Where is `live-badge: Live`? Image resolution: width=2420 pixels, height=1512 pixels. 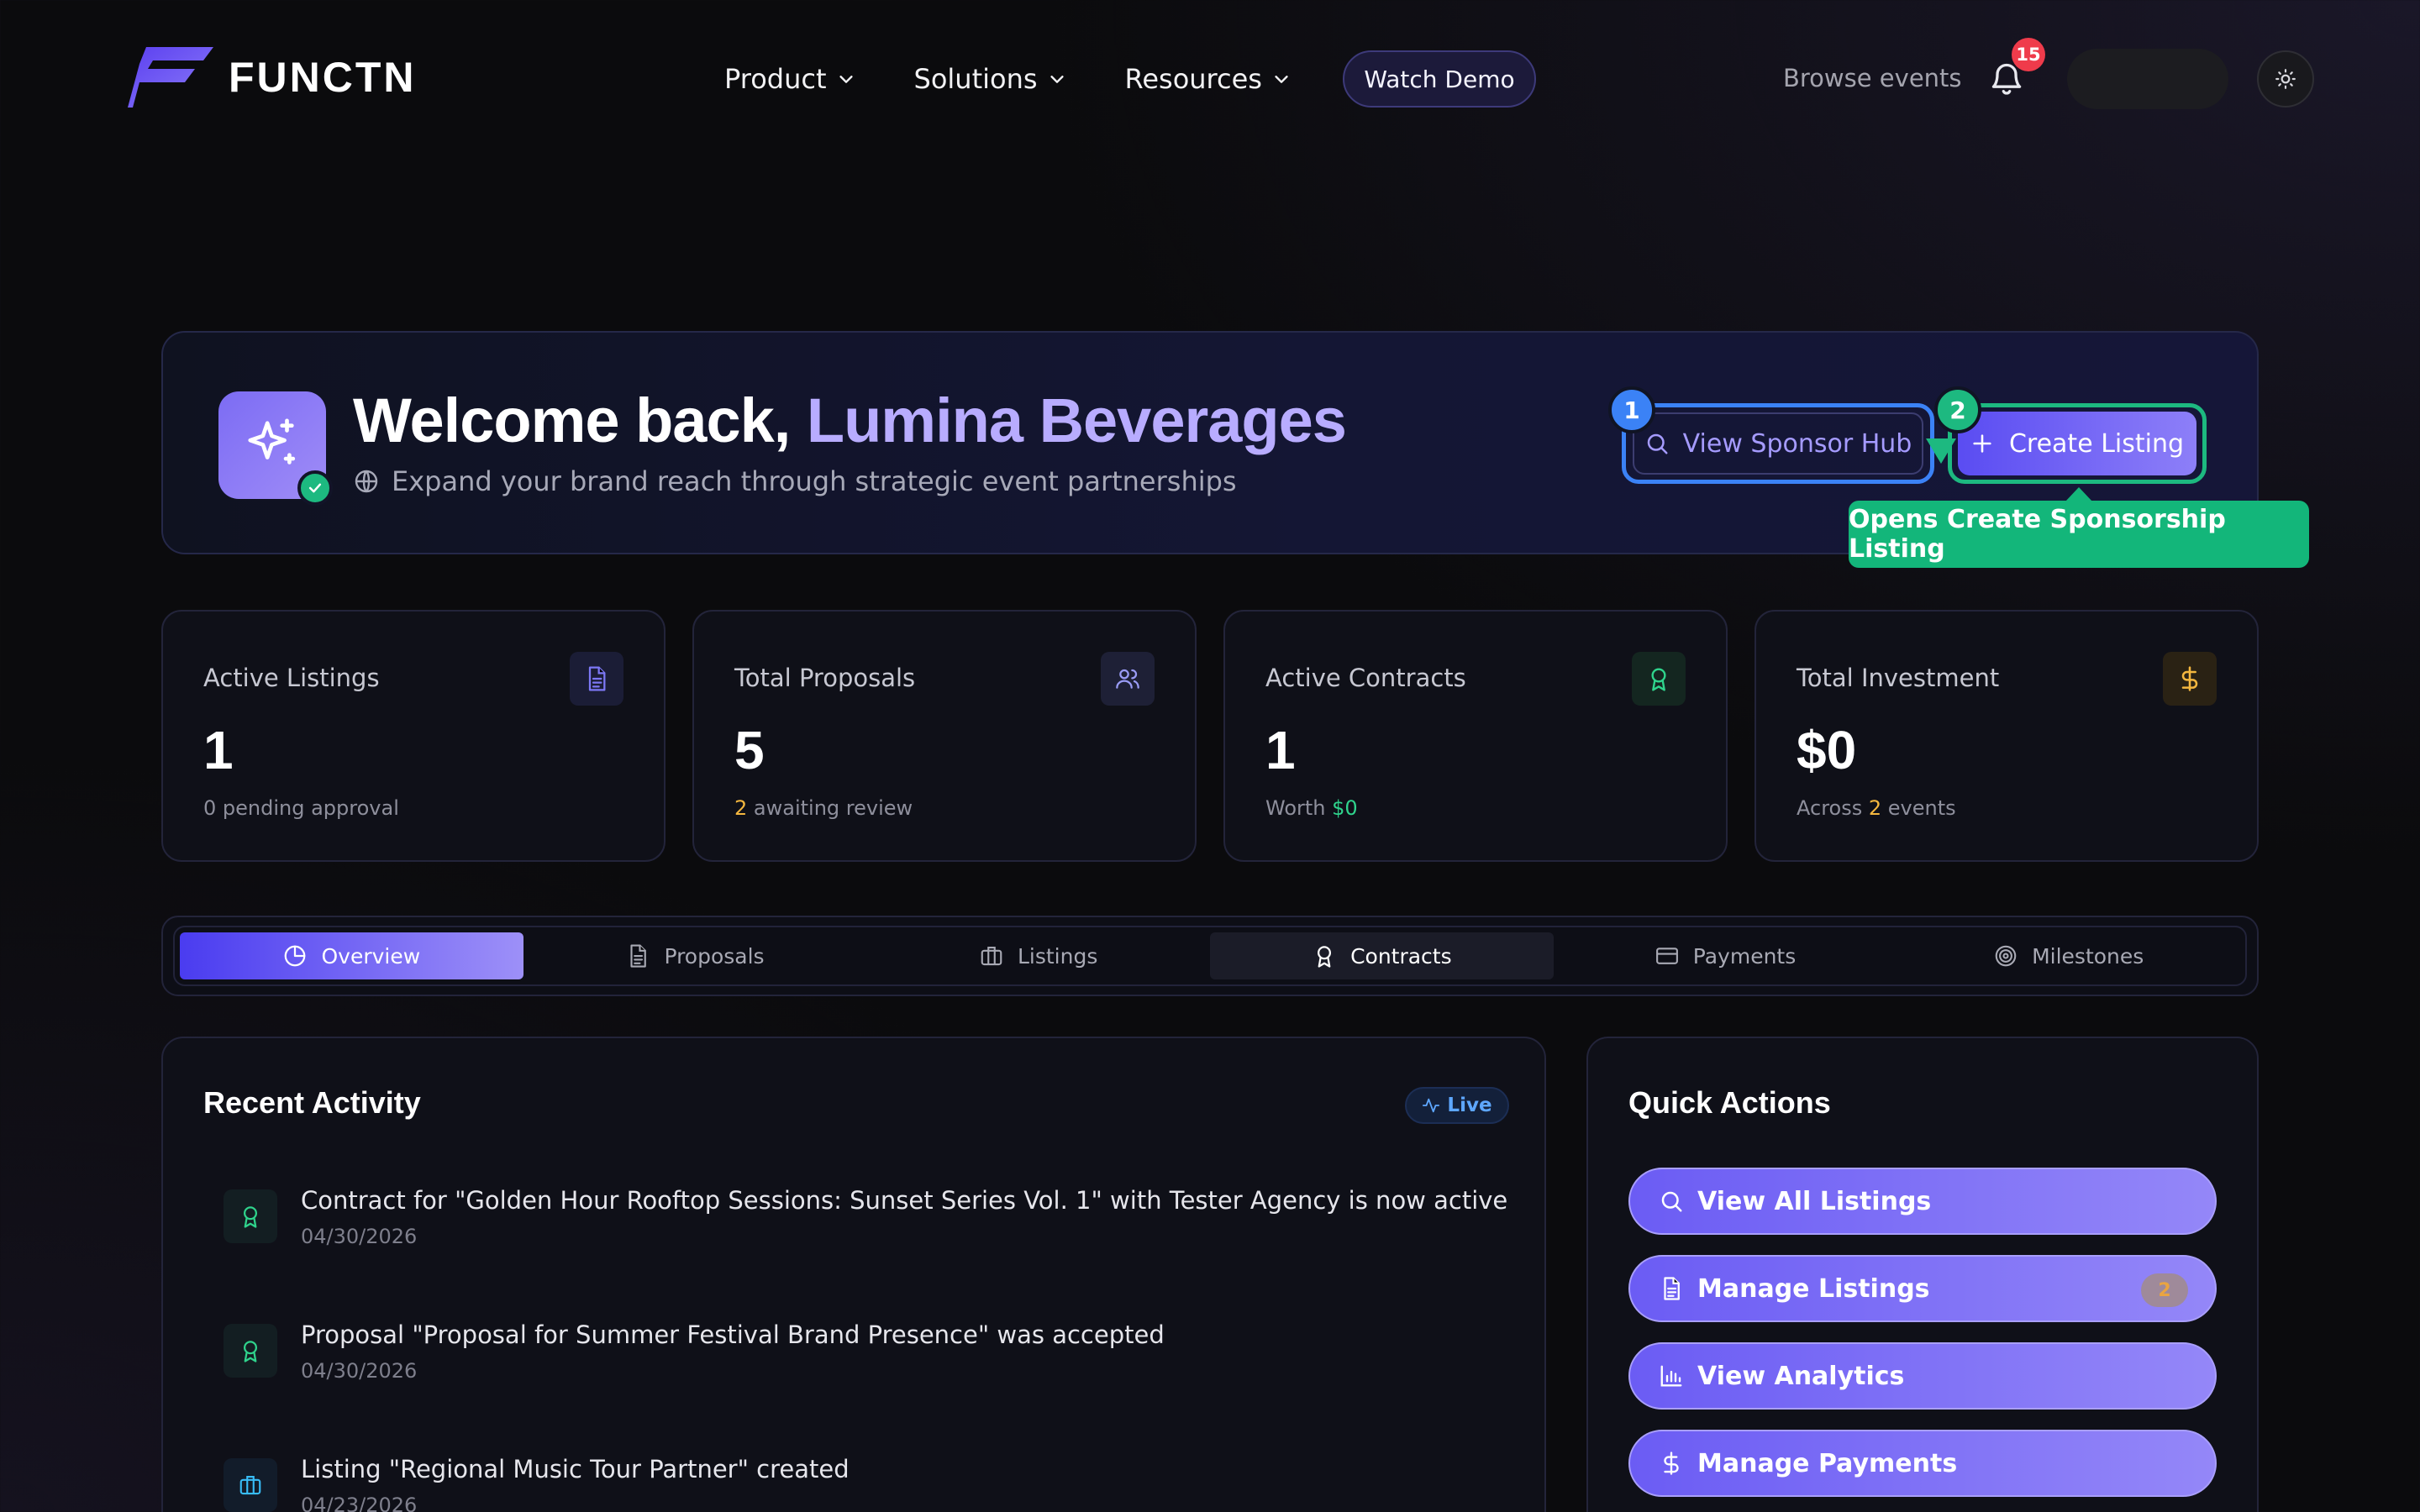
live-badge: Live is located at coordinates (1457, 1105).